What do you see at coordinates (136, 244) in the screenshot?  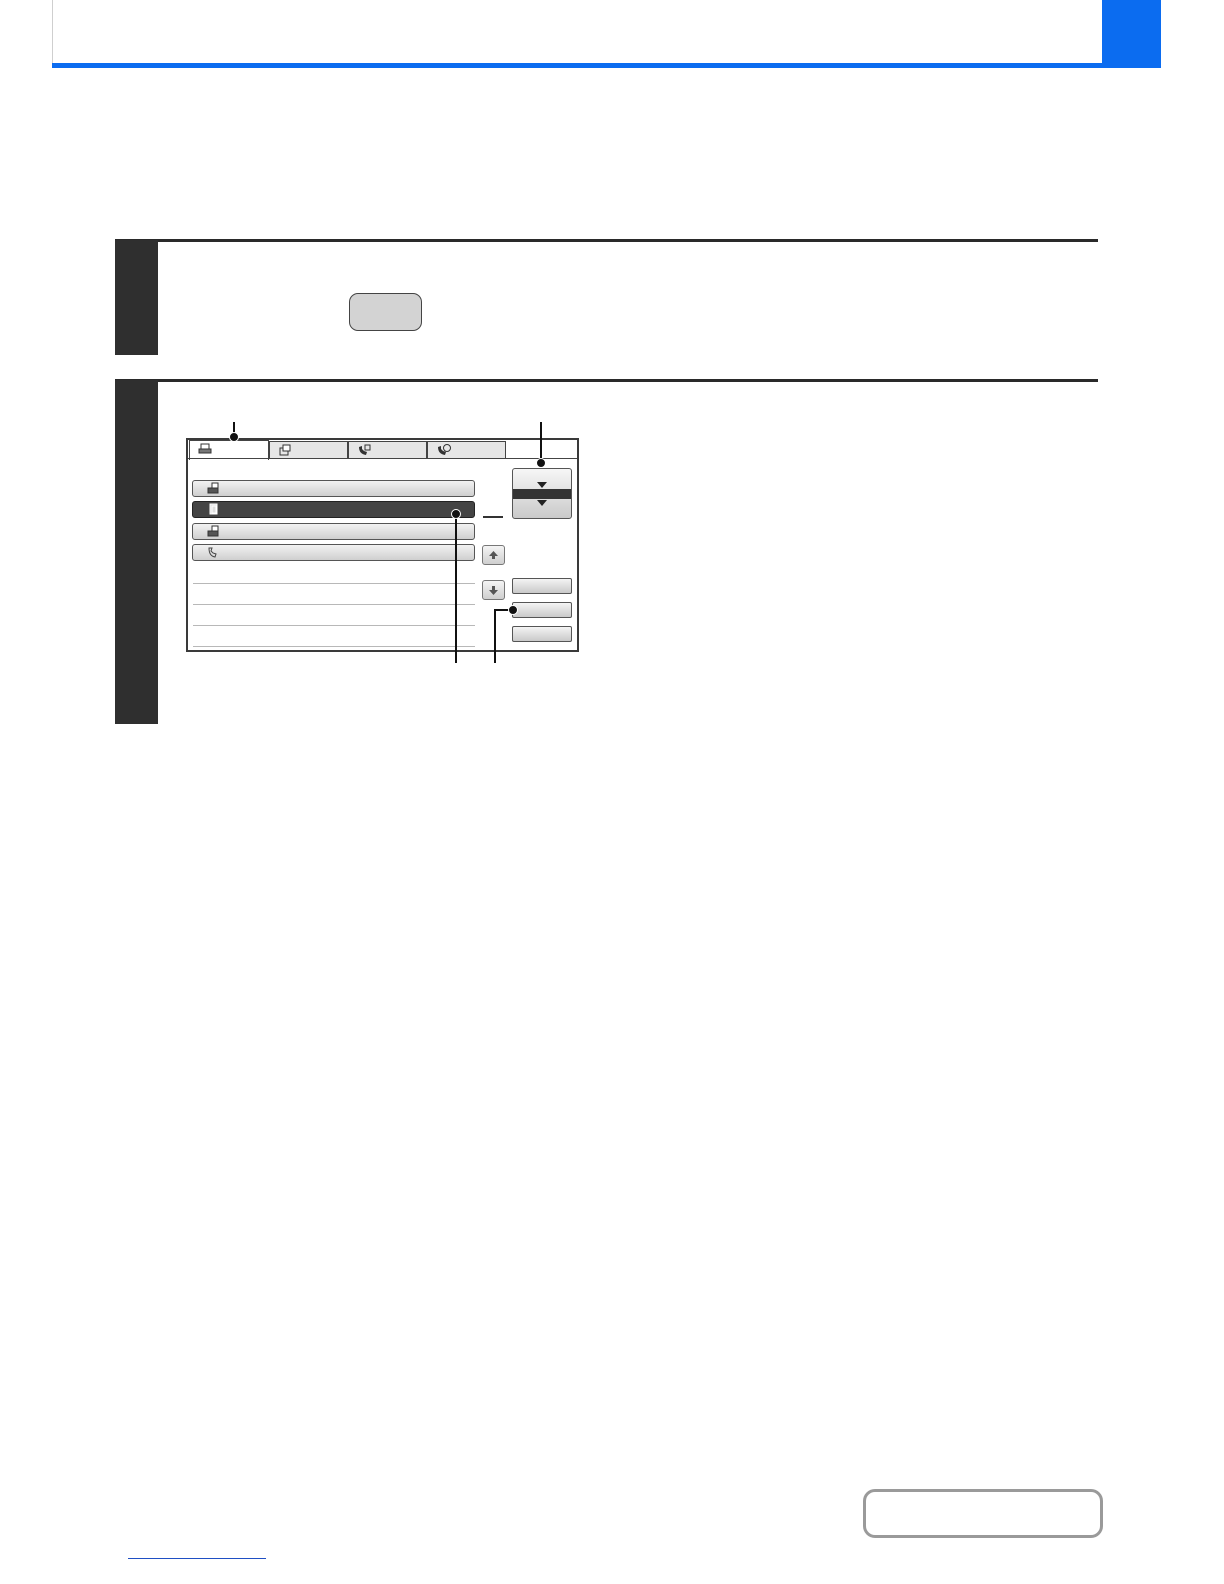 I see `step-1-number` at bounding box center [136, 244].